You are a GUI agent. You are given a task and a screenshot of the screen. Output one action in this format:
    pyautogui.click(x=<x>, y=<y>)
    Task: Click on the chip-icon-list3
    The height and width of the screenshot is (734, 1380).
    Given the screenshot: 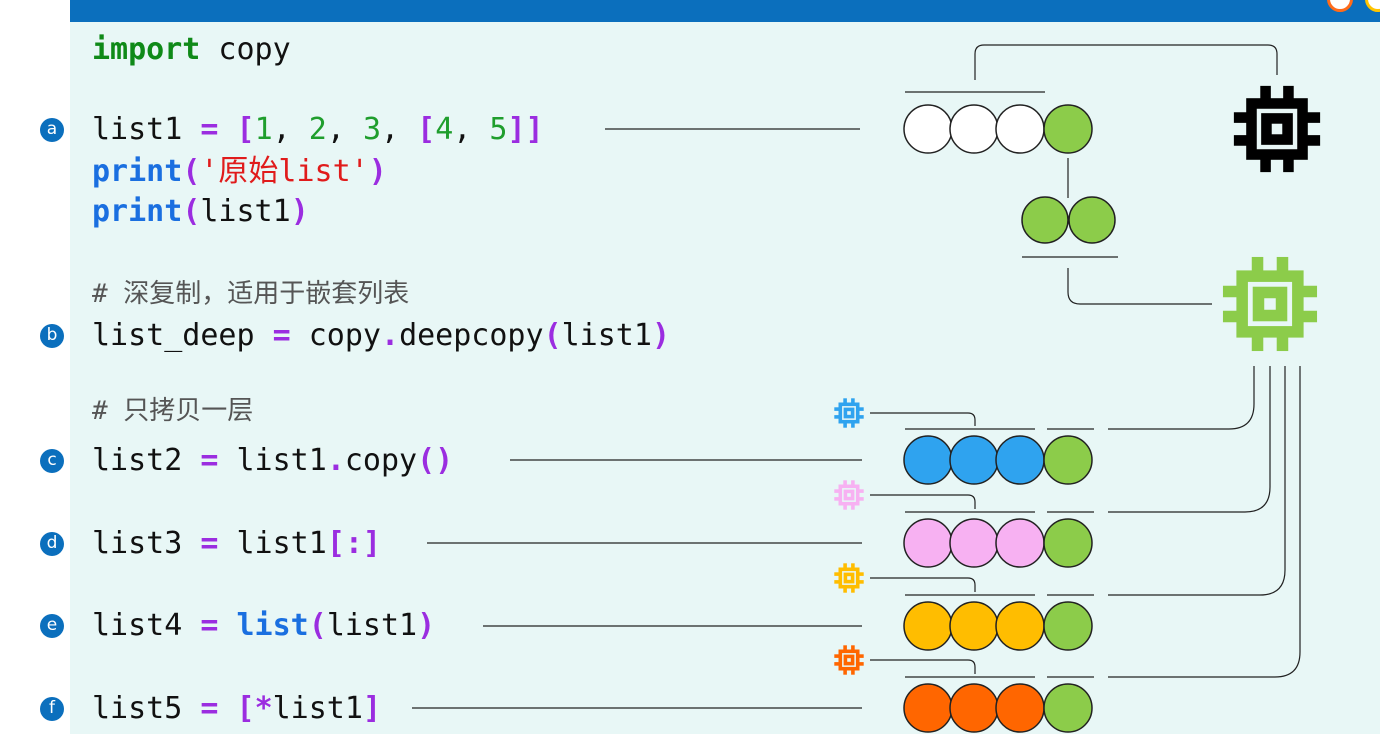 What is the action you would take?
    pyautogui.click(x=849, y=495)
    